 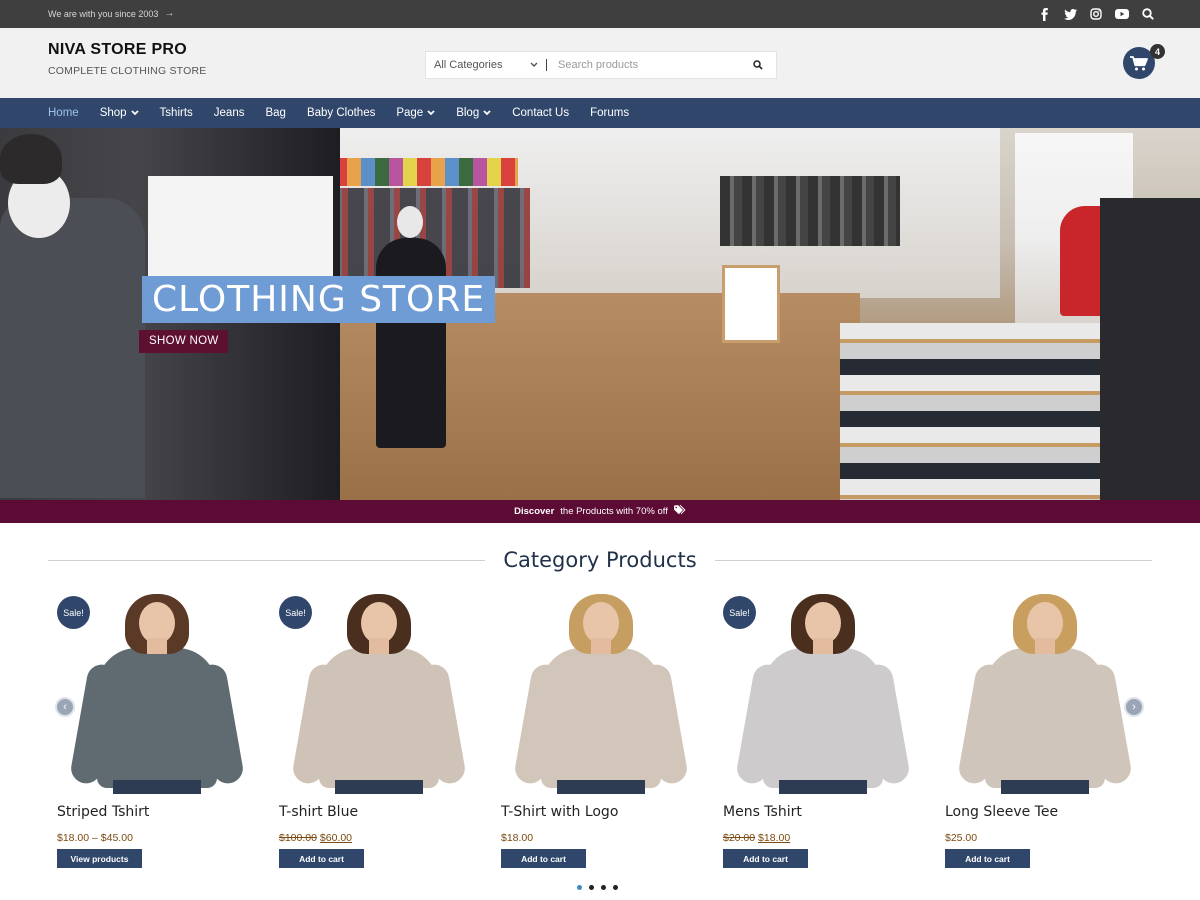 What do you see at coordinates (410, 222) in the screenshot?
I see `hero-center-mannequin-head` at bounding box center [410, 222].